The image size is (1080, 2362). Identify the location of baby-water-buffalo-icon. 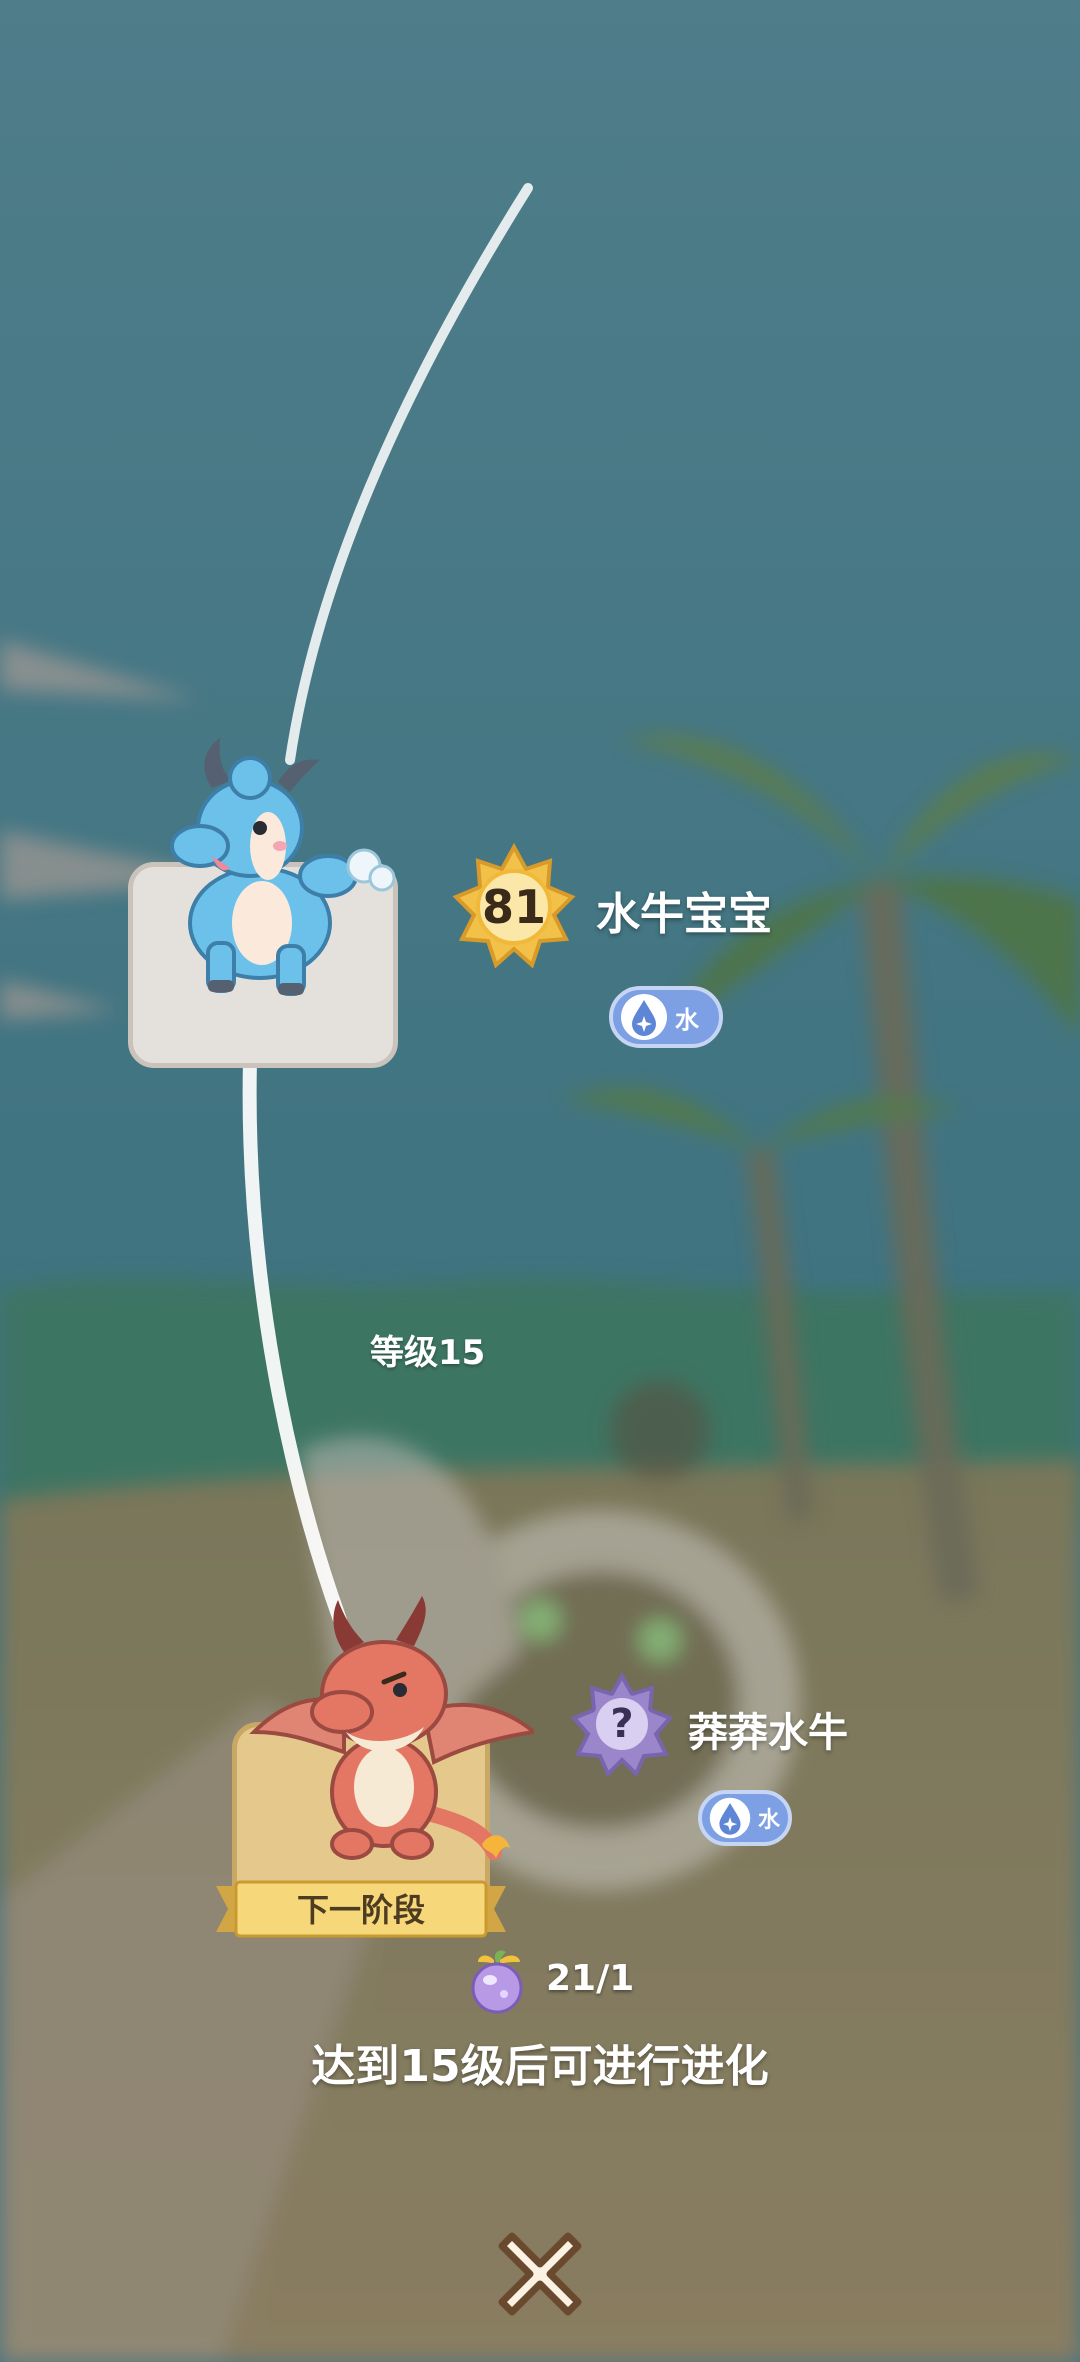
(283, 867).